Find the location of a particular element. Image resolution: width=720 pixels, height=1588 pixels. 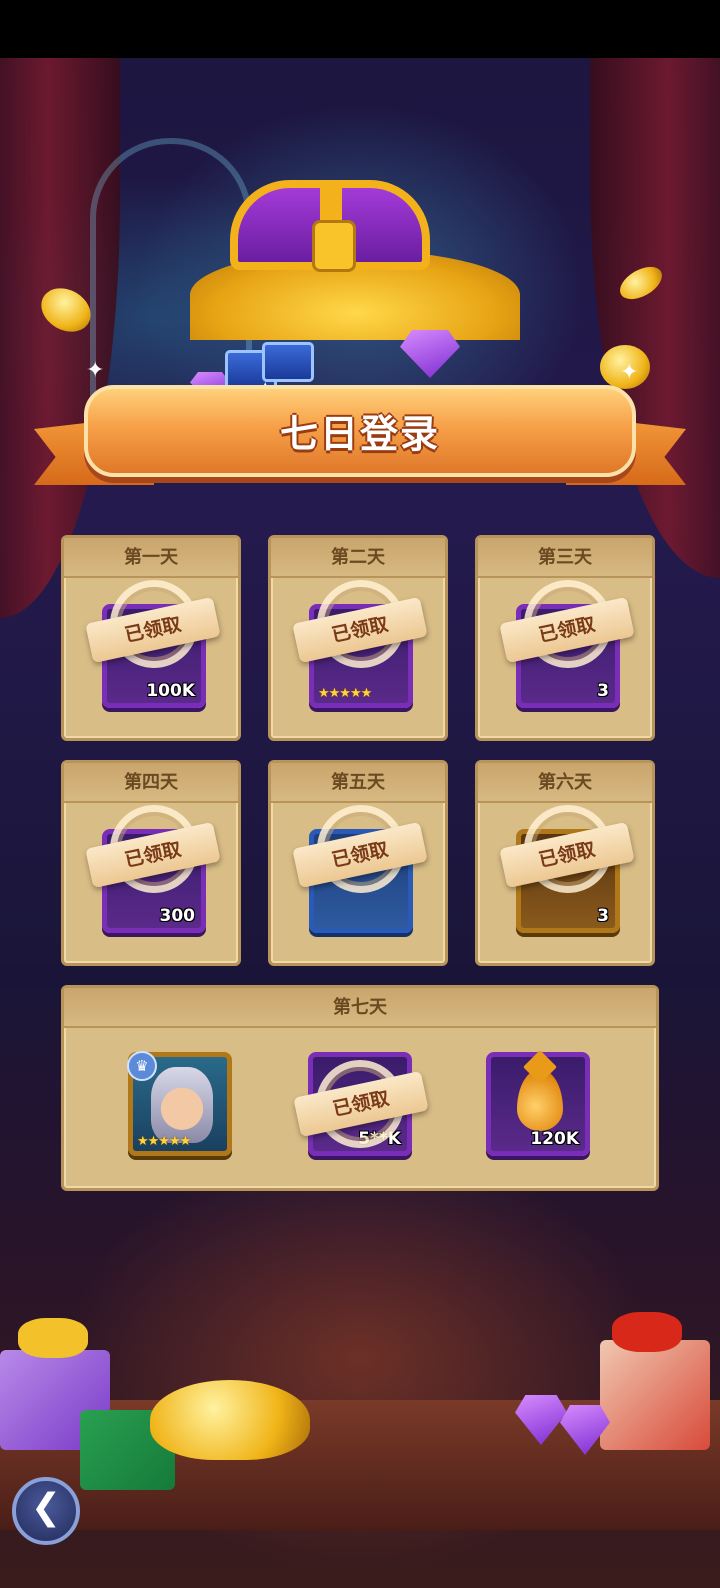

day-label: 第二天 is located at coordinates (358, 558).